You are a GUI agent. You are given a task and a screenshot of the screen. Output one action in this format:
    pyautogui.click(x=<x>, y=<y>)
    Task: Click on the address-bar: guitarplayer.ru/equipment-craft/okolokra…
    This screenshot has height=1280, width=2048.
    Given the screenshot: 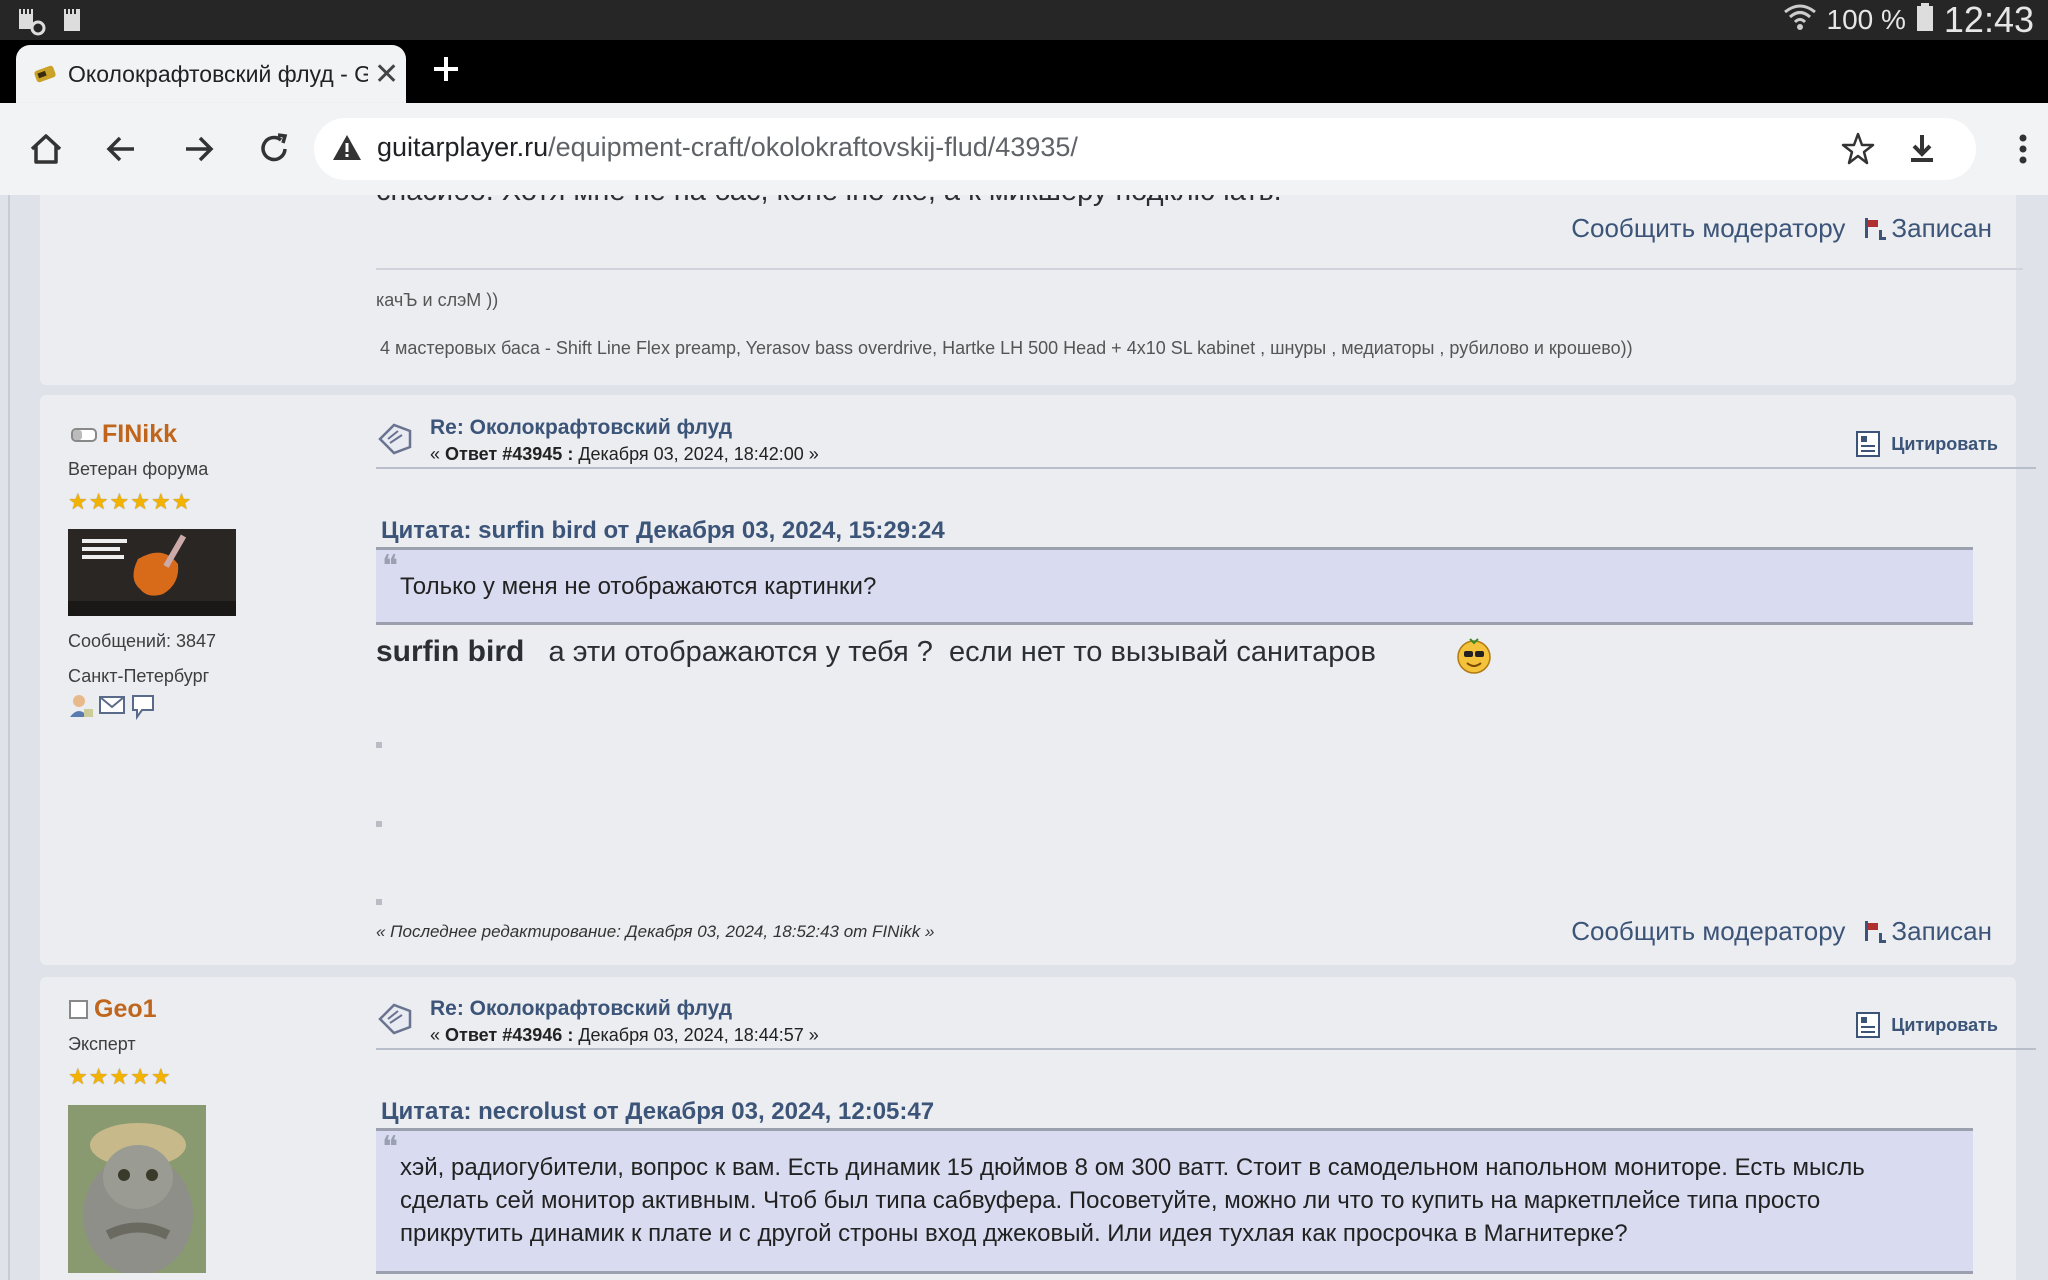 What is the action you would take?
    pyautogui.click(x=1145, y=149)
    